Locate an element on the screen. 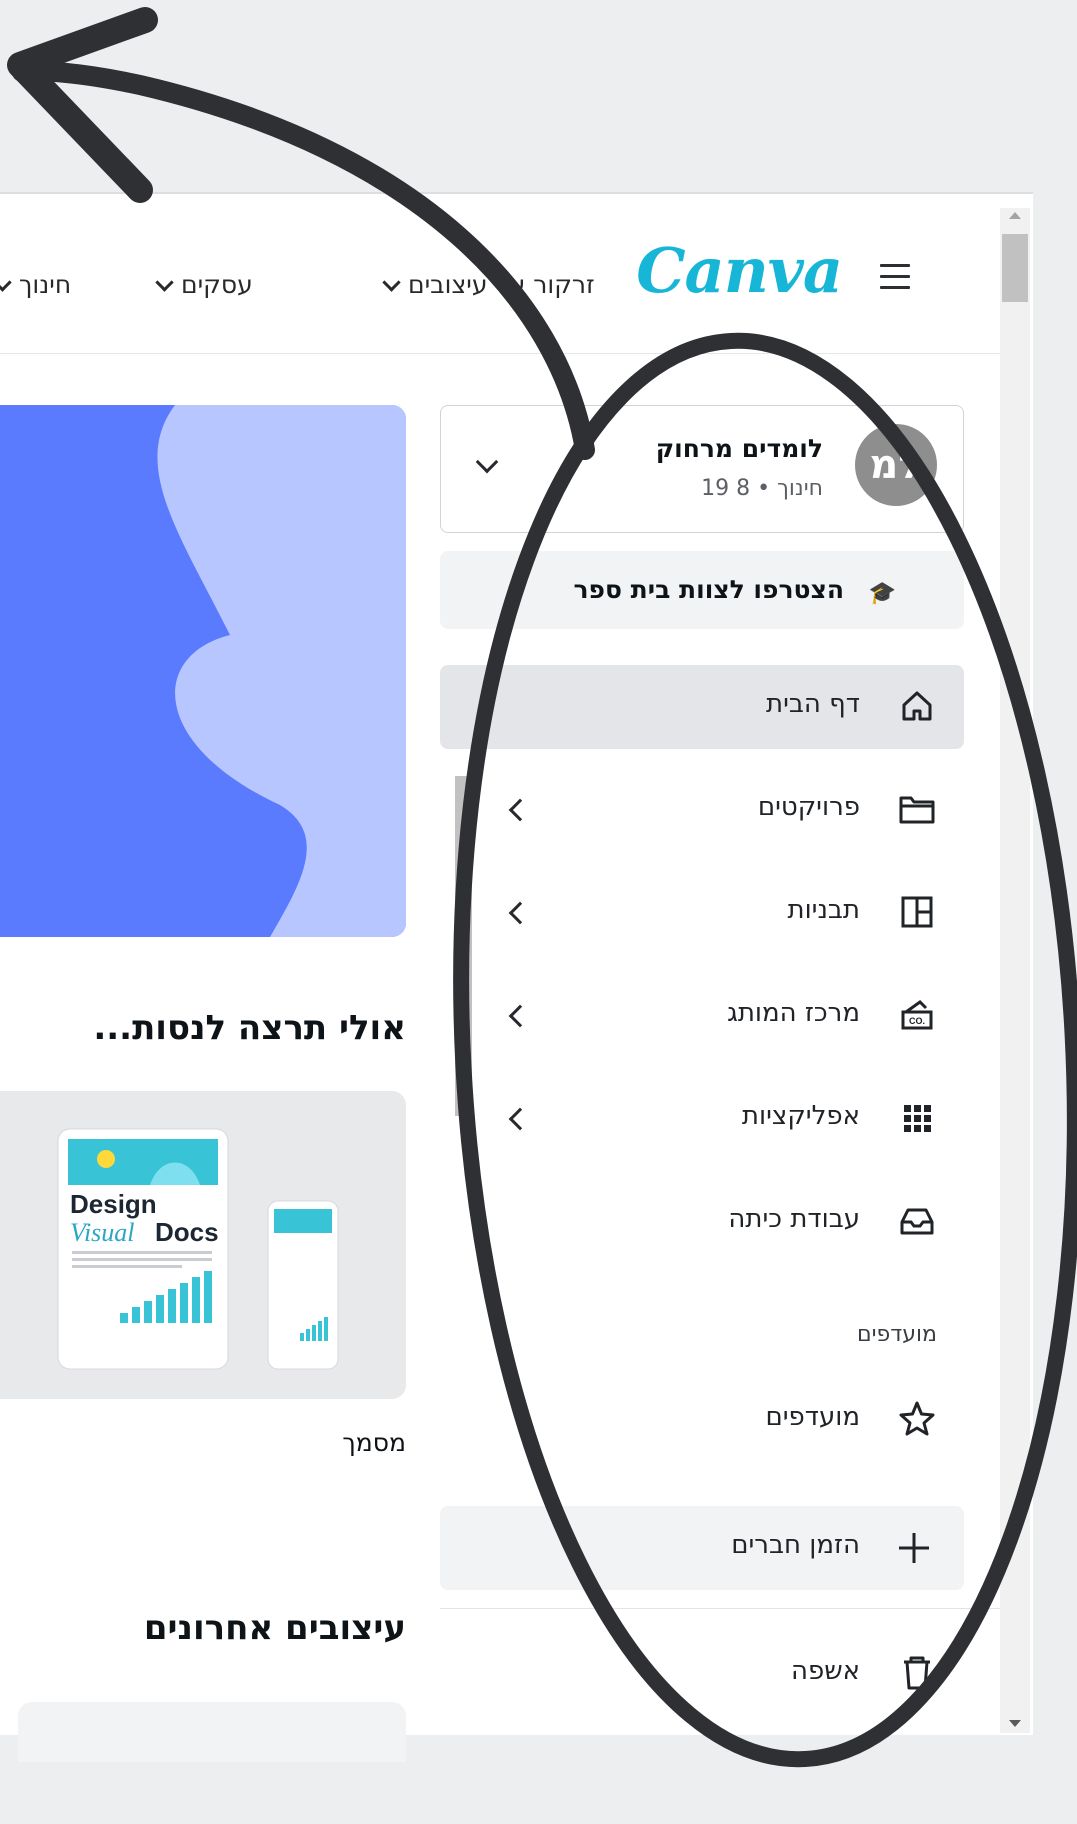 The width and height of the screenshot is (1077, 1824). template-icon is located at coordinates (917, 912).